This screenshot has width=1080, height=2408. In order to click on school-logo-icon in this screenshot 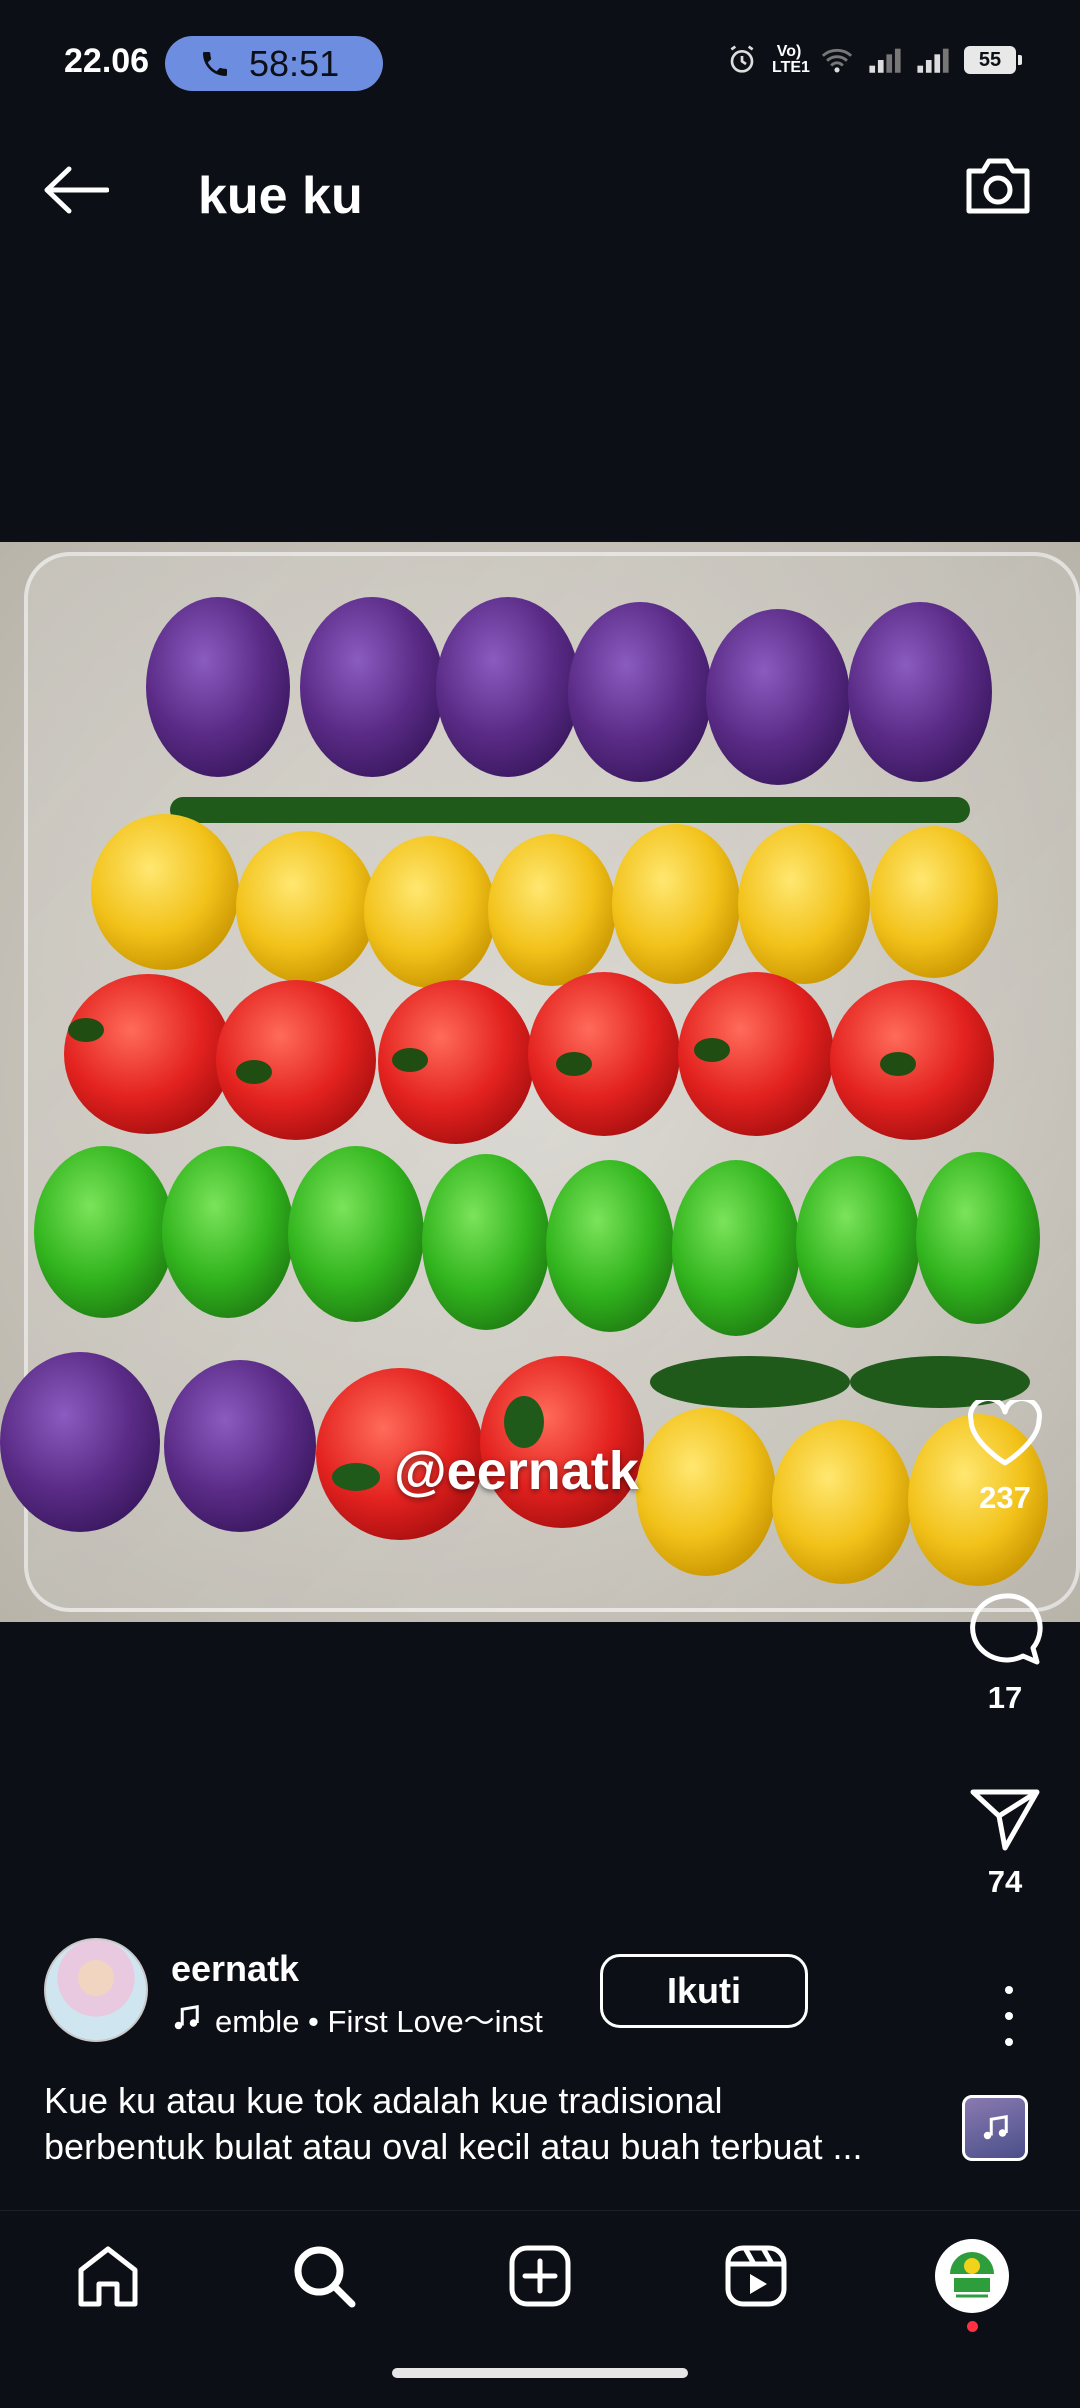, I will do `click(972, 2276)`.